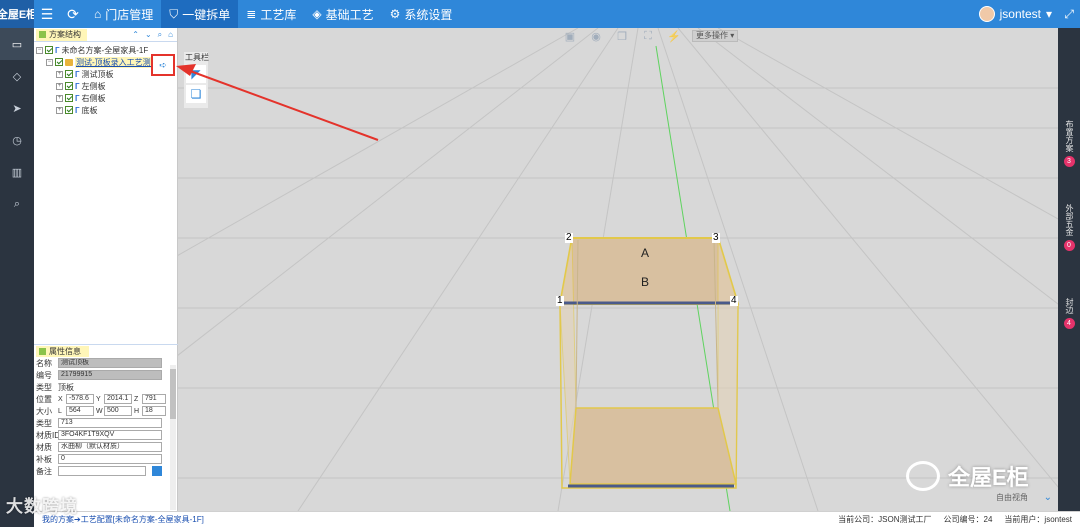 The width and height of the screenshot is (1080, 527). What do you see at coordinates (923, 476) in the screenshot?
I see `wechat-icon` at bounding box center [923, 476].